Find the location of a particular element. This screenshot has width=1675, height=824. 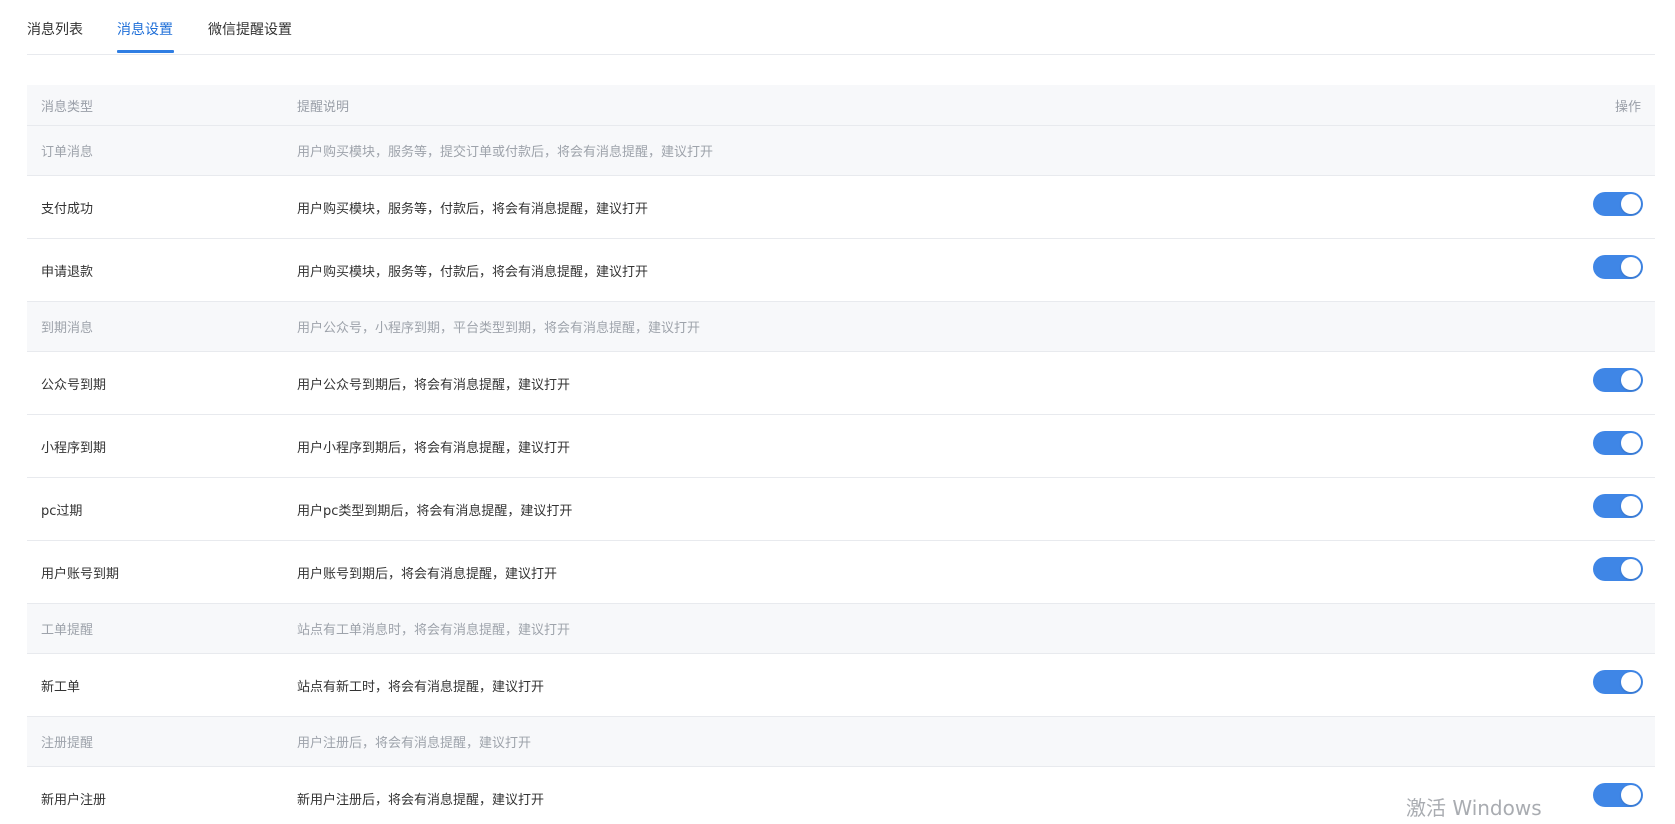

column-header-action: 操作 is located at coordinates (1627, 107).